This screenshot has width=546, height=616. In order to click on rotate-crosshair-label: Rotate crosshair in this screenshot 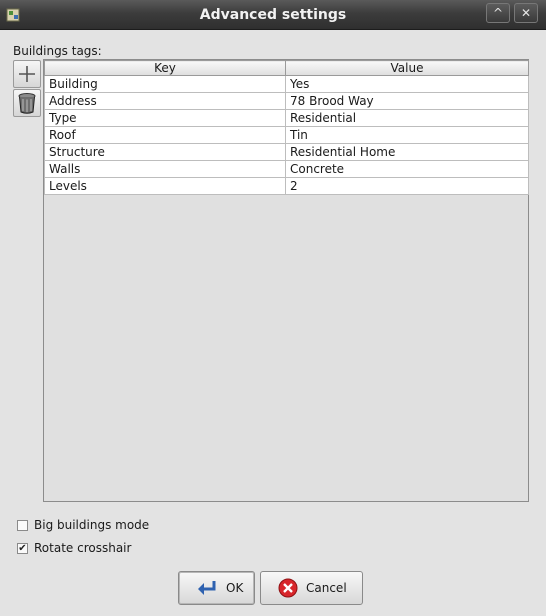, I will do `click(83, 548)`.